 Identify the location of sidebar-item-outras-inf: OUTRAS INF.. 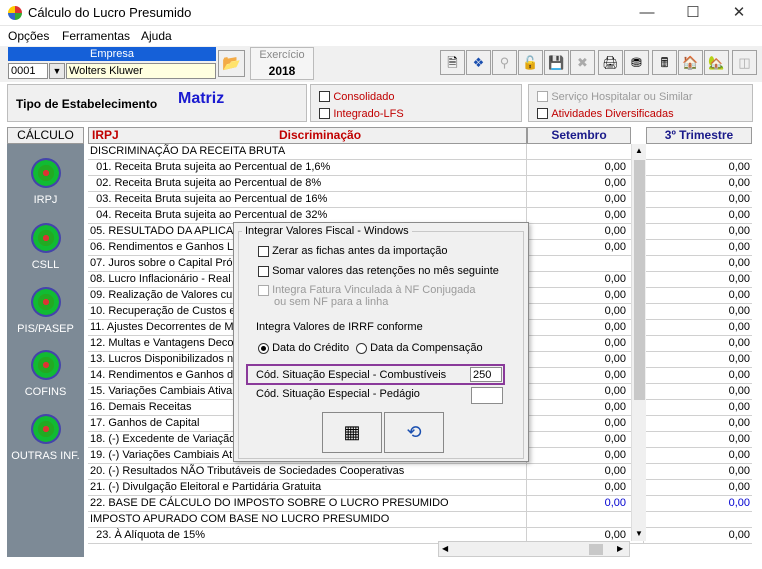
(45, 438).